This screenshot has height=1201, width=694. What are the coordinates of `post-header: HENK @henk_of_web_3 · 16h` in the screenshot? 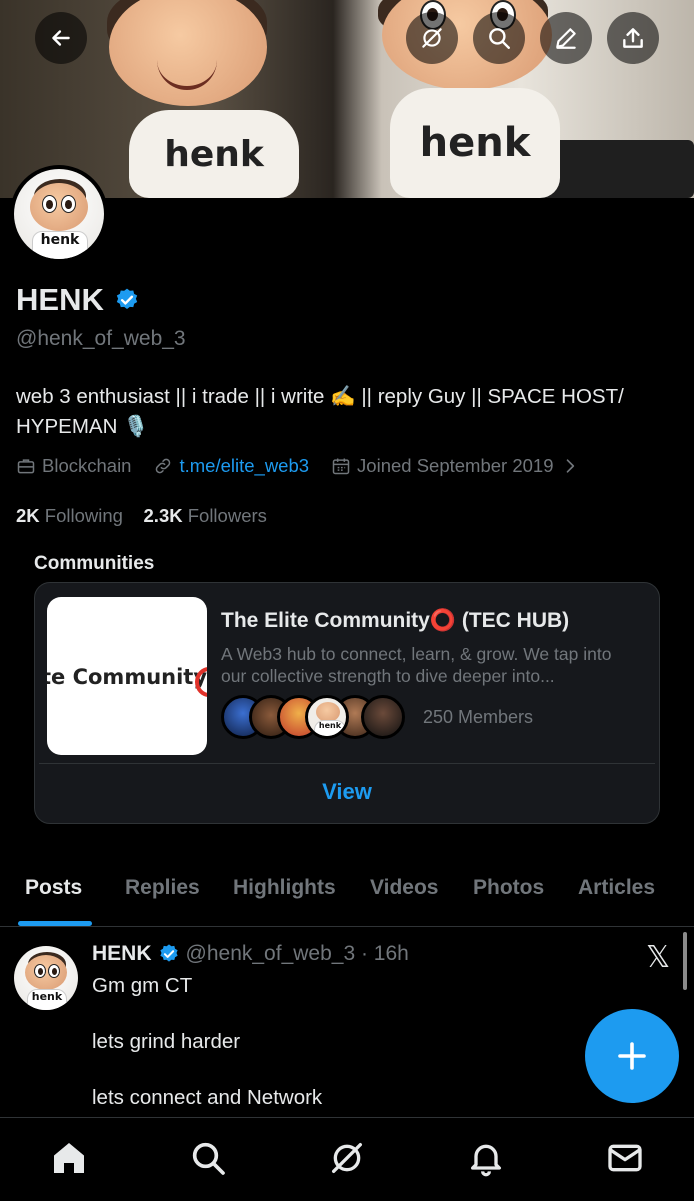 It's located at (250, 954).